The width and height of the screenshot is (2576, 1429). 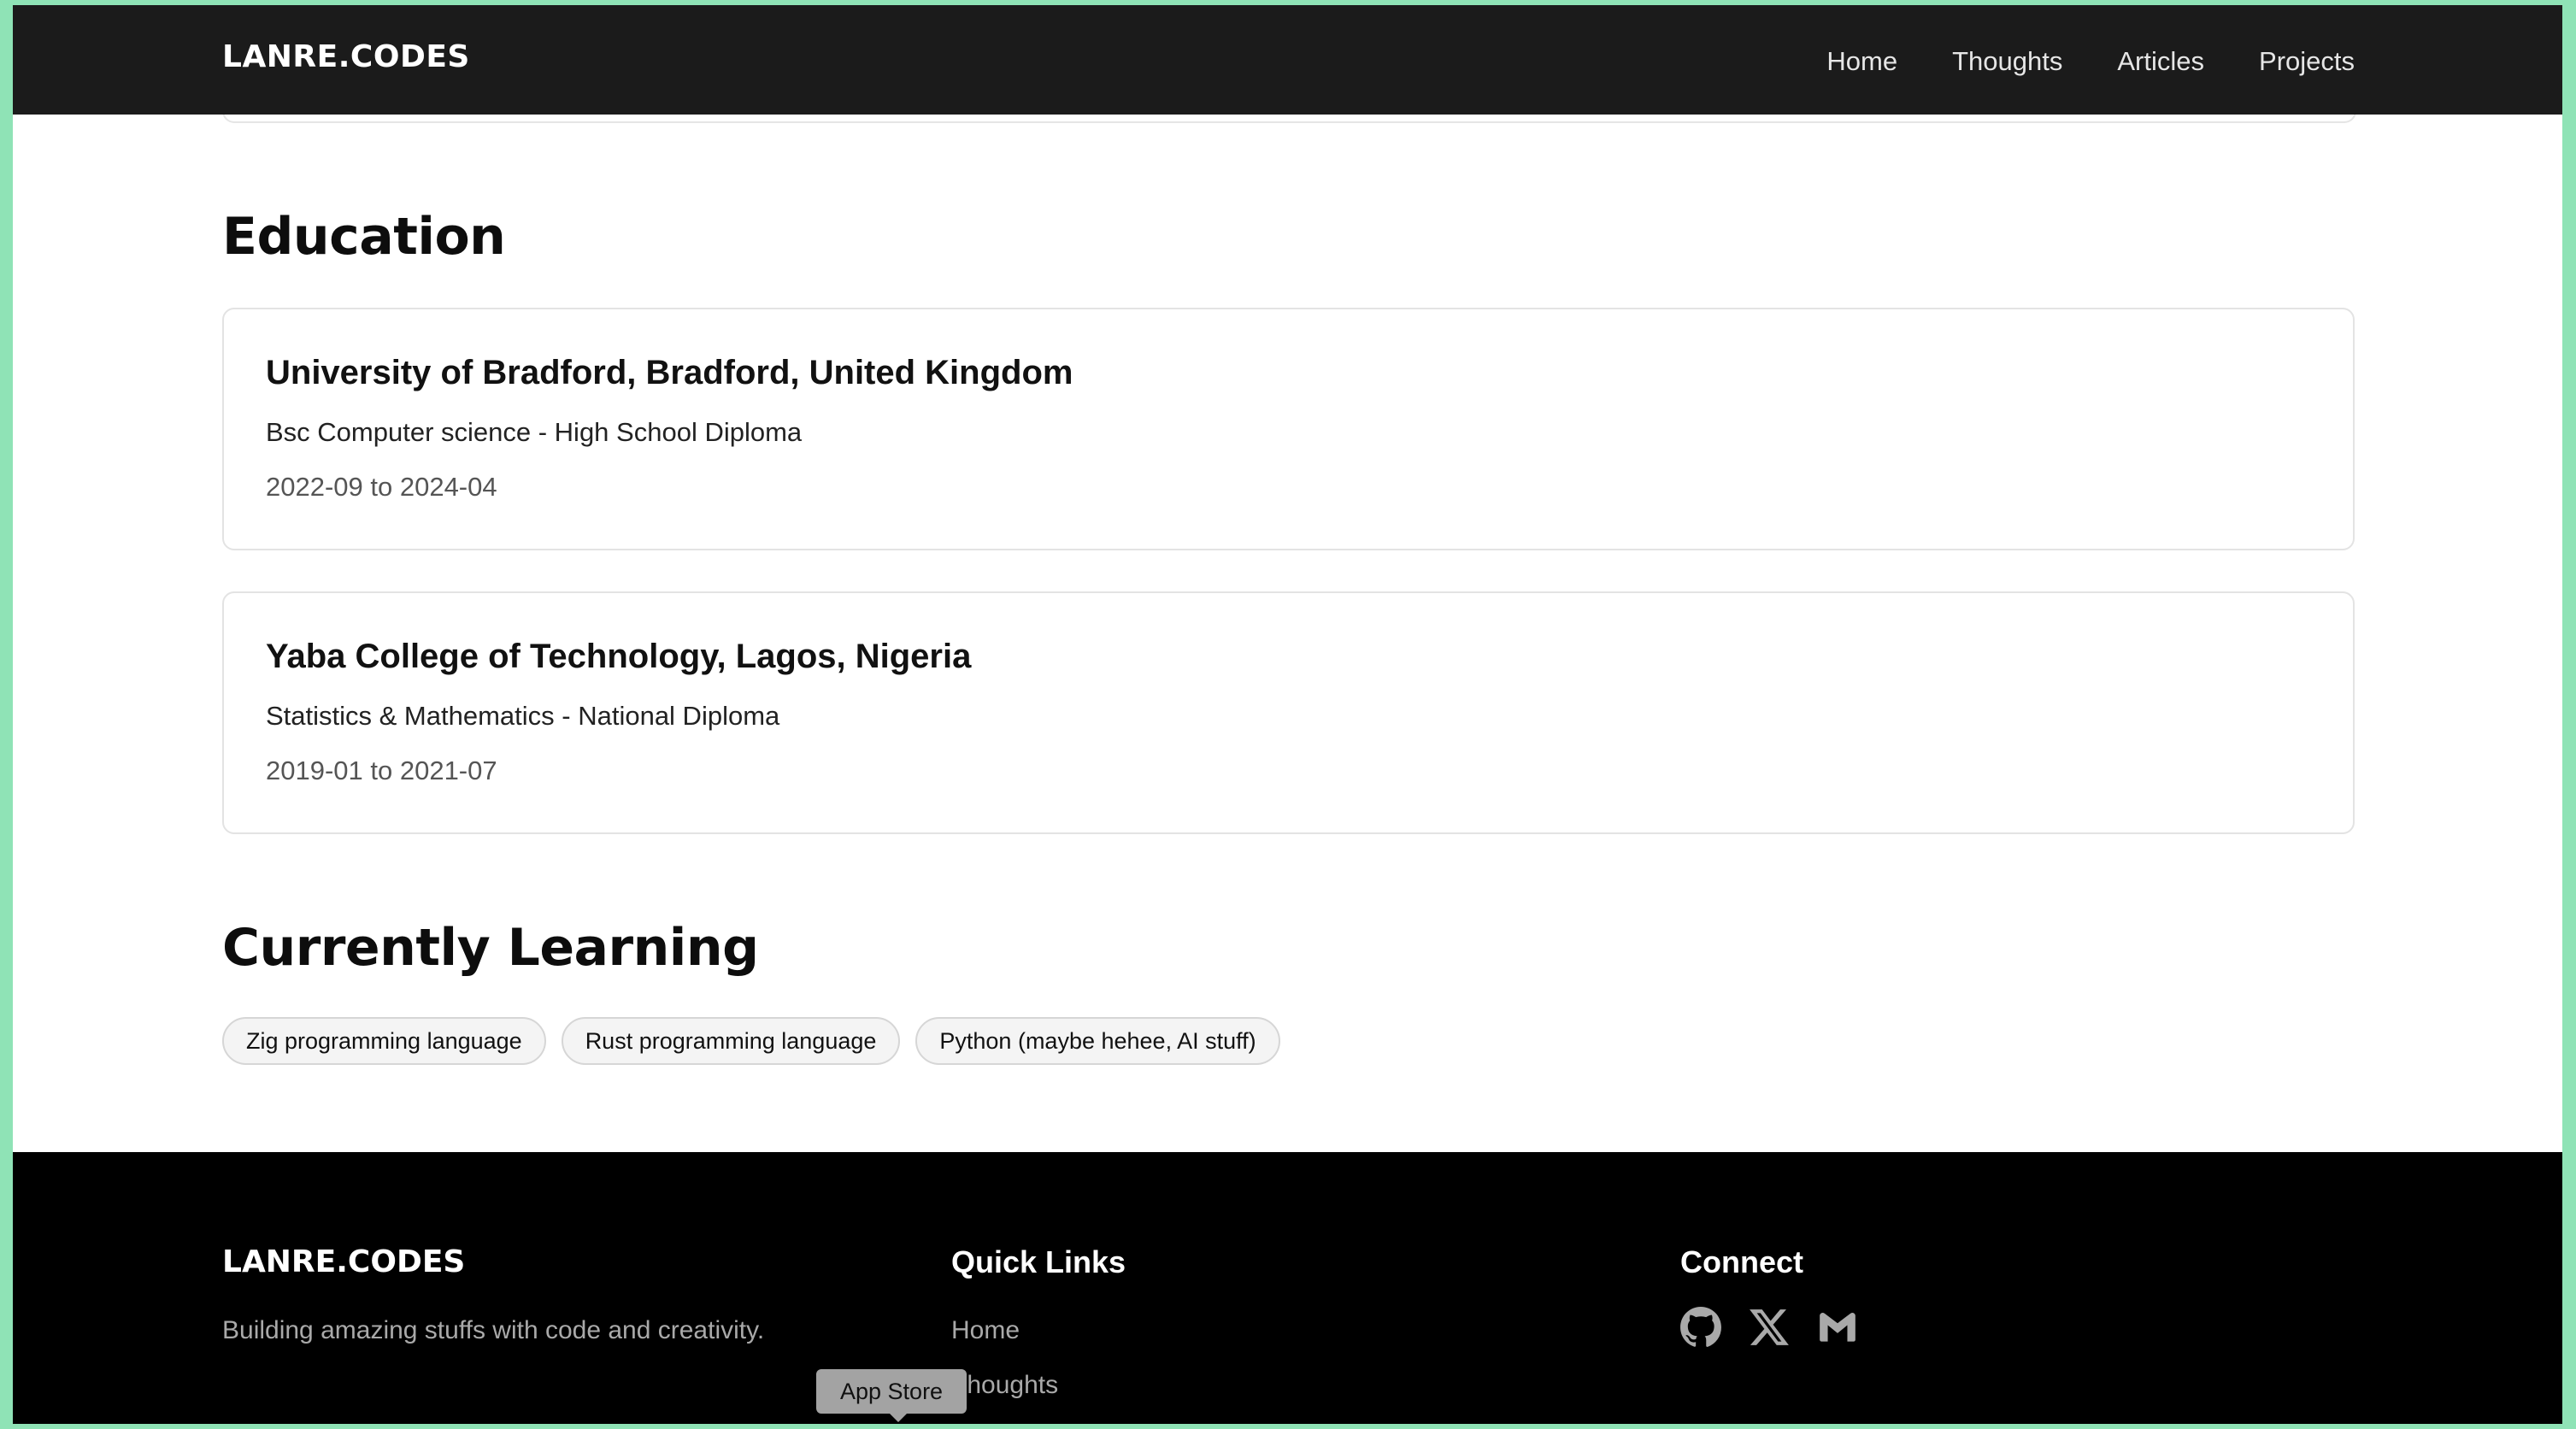 What do you see at coordinates (891, 1395) in the screenshot?
I see `app-store-tooltip: App Store` at bounding box center [891, 1395].